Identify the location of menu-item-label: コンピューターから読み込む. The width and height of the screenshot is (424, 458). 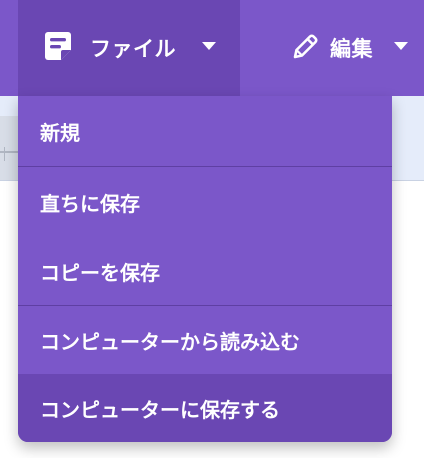
(170, 341).